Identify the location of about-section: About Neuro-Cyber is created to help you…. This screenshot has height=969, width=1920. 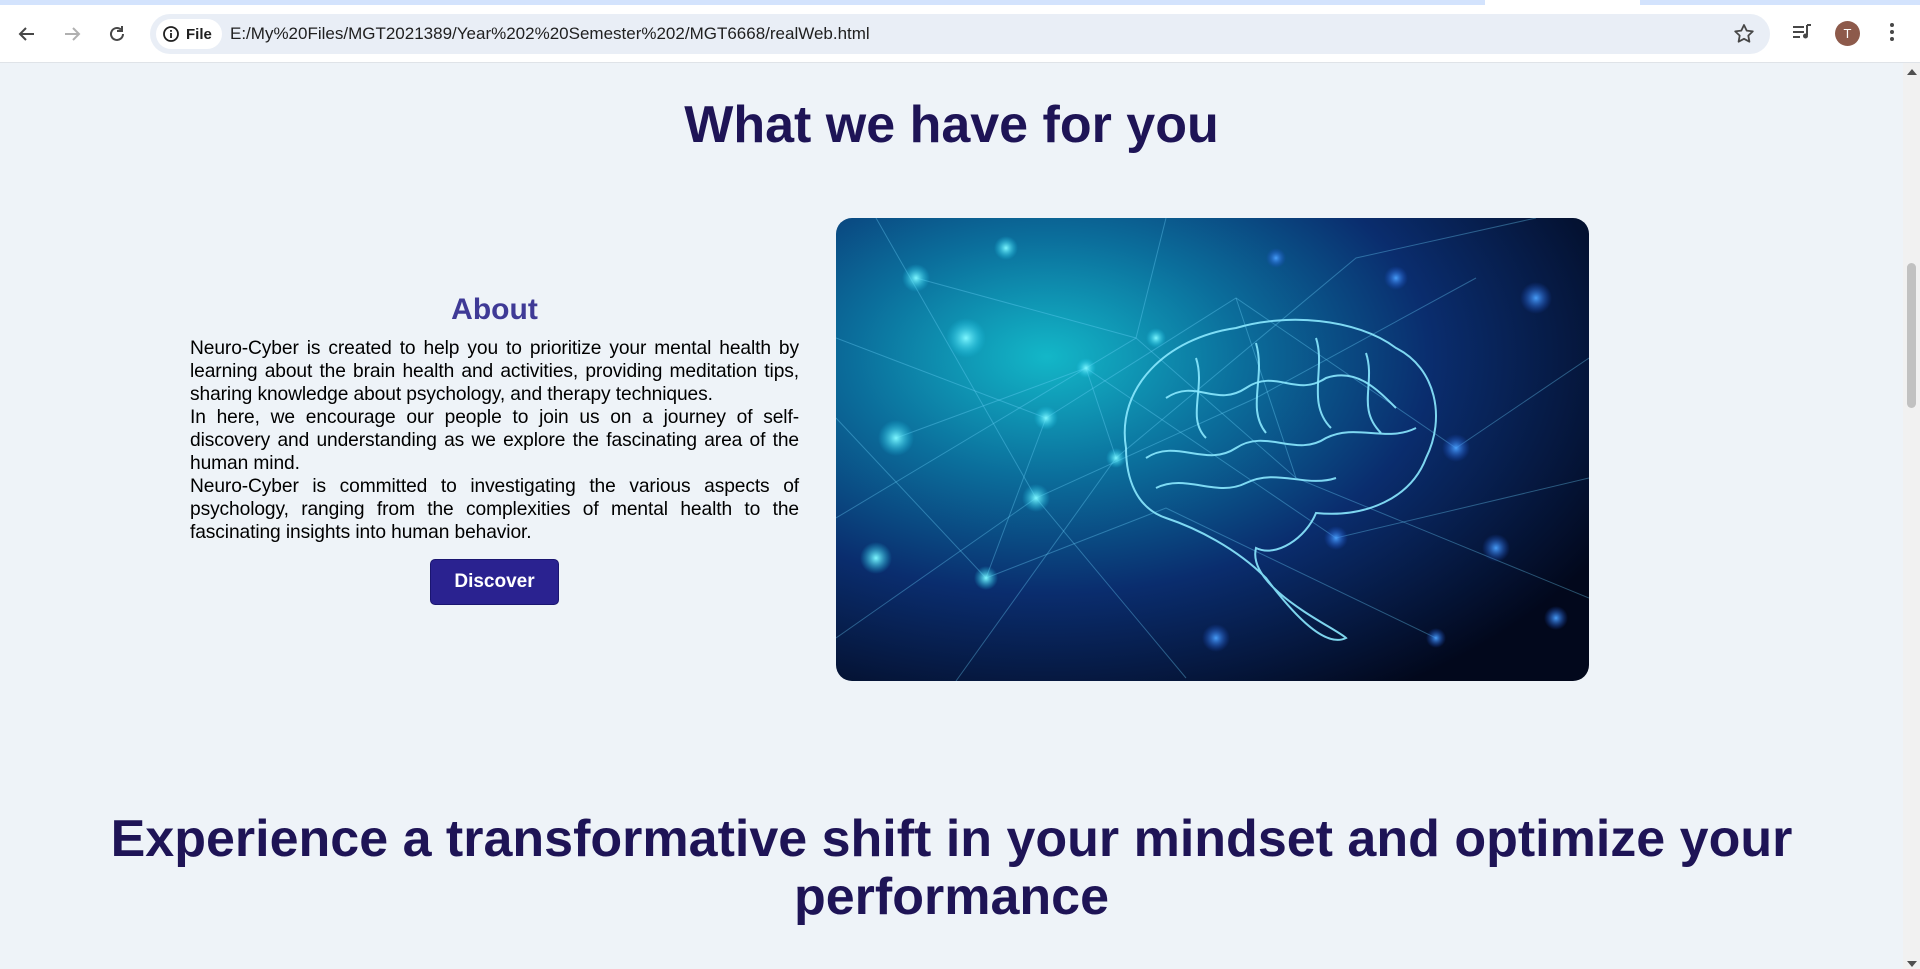
(494, 449).